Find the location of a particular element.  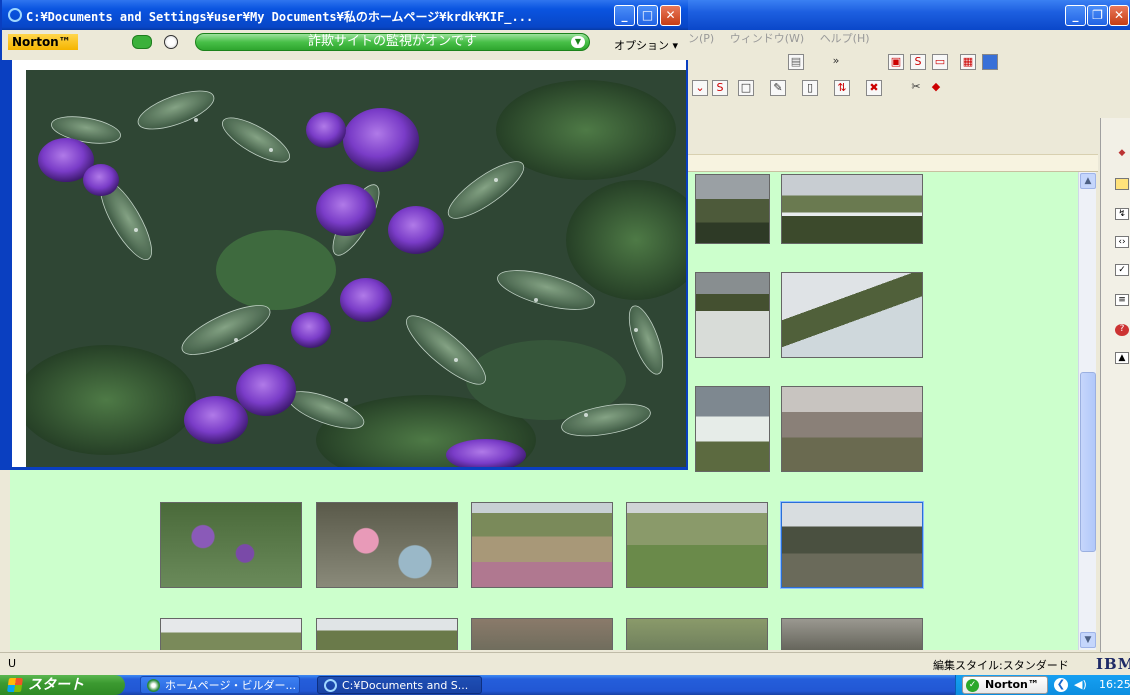

transfer-icon: ⇅ is located at coordinates (842, 88).